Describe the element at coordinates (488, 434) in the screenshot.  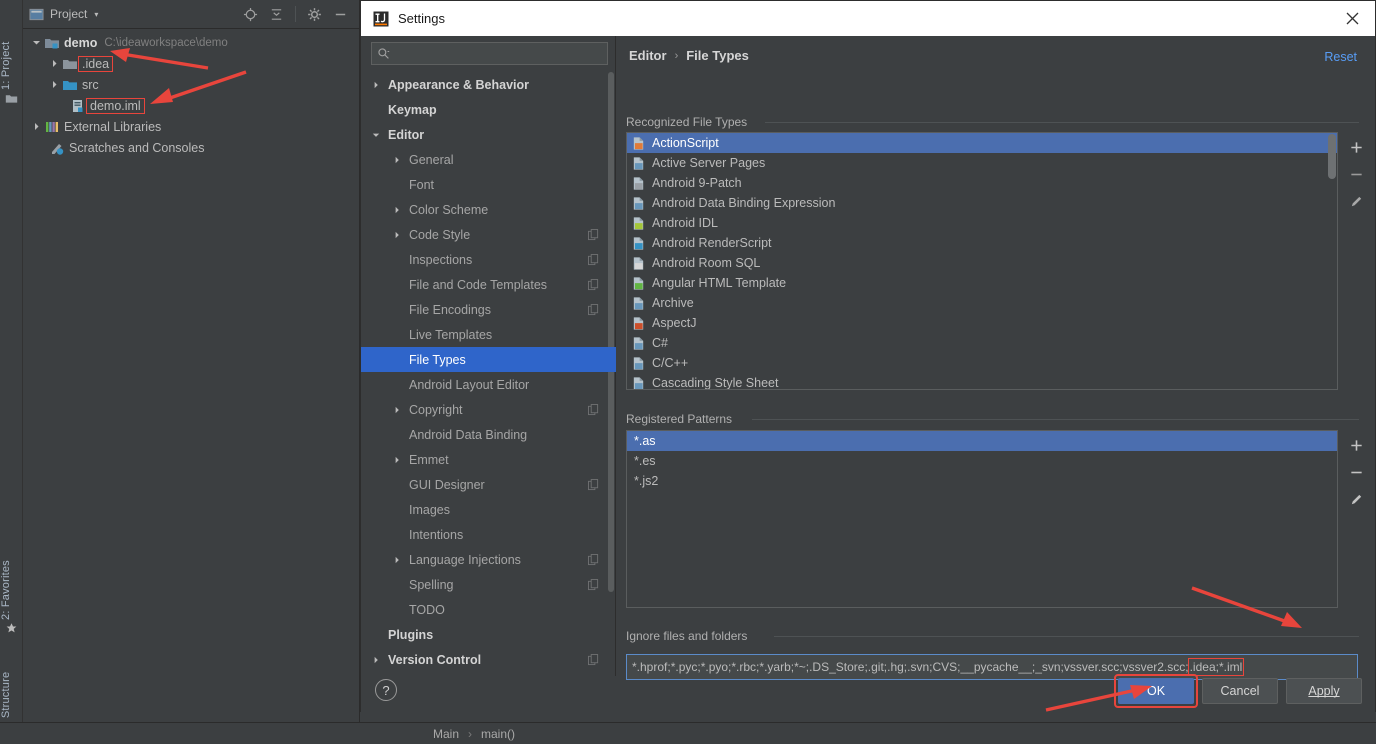
I see `settings-tree-item-android-data-binding: Android Data Binding` at that location.